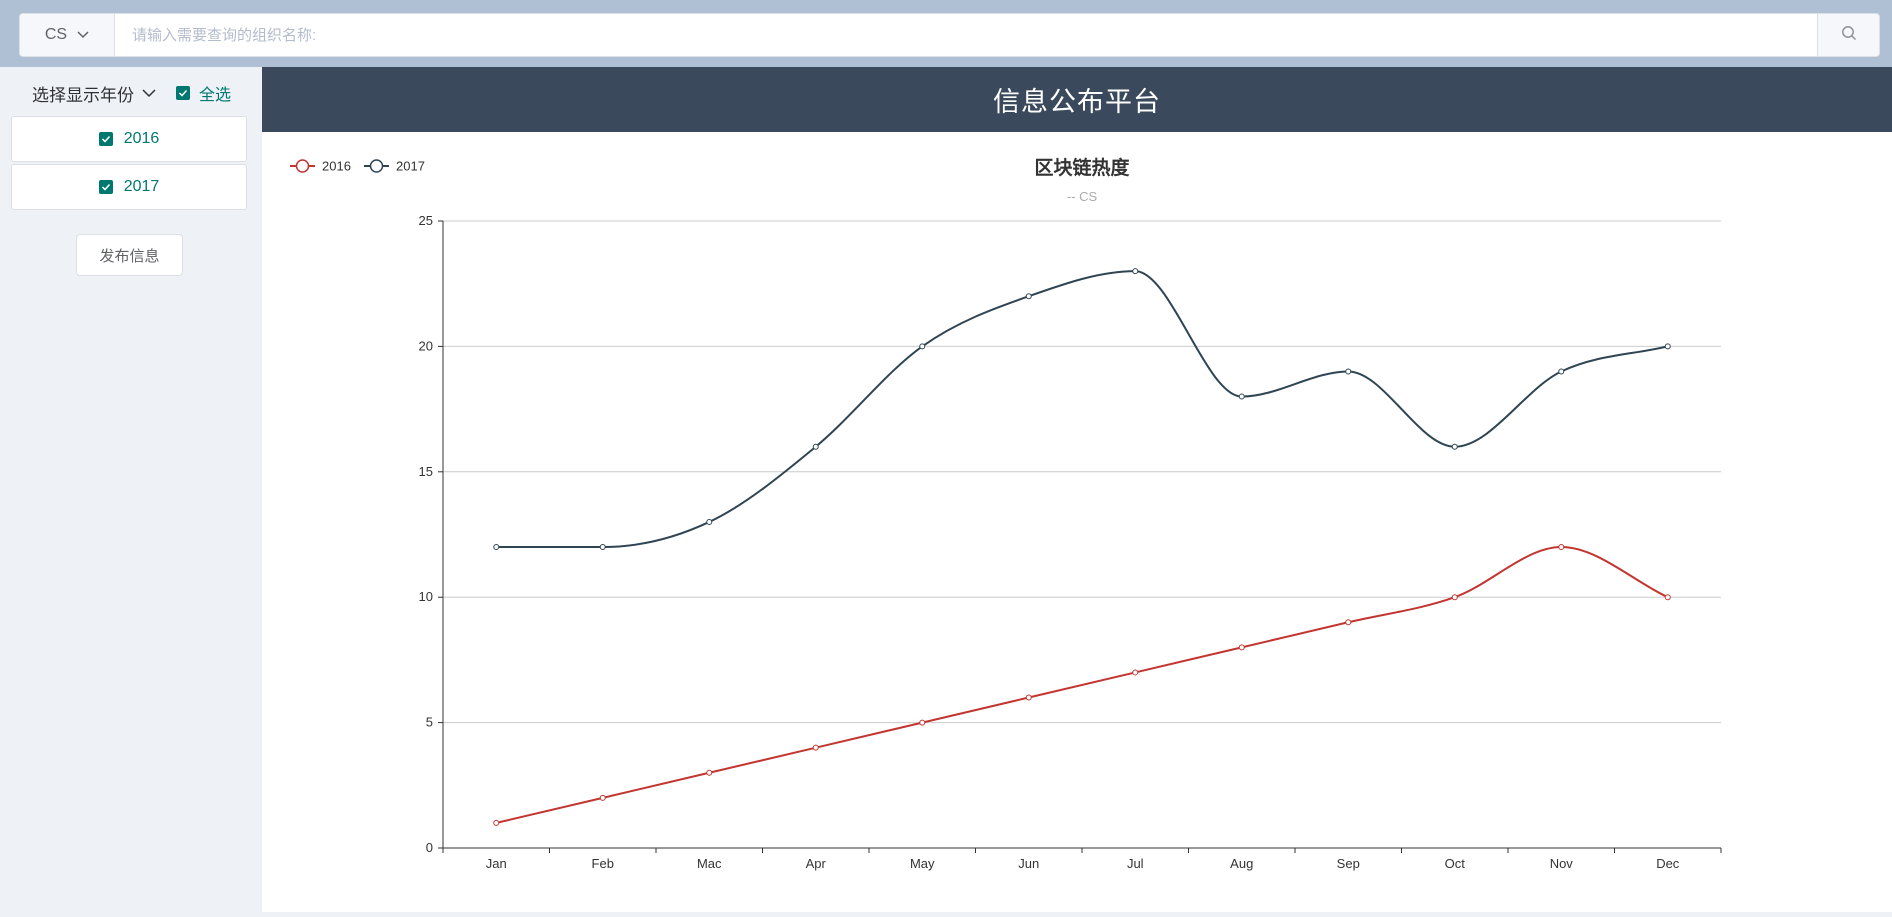 Image resolution: width=1892 pixels, height=917 pixels. I want to click on y-tick-label: 20, so click(426, 345).